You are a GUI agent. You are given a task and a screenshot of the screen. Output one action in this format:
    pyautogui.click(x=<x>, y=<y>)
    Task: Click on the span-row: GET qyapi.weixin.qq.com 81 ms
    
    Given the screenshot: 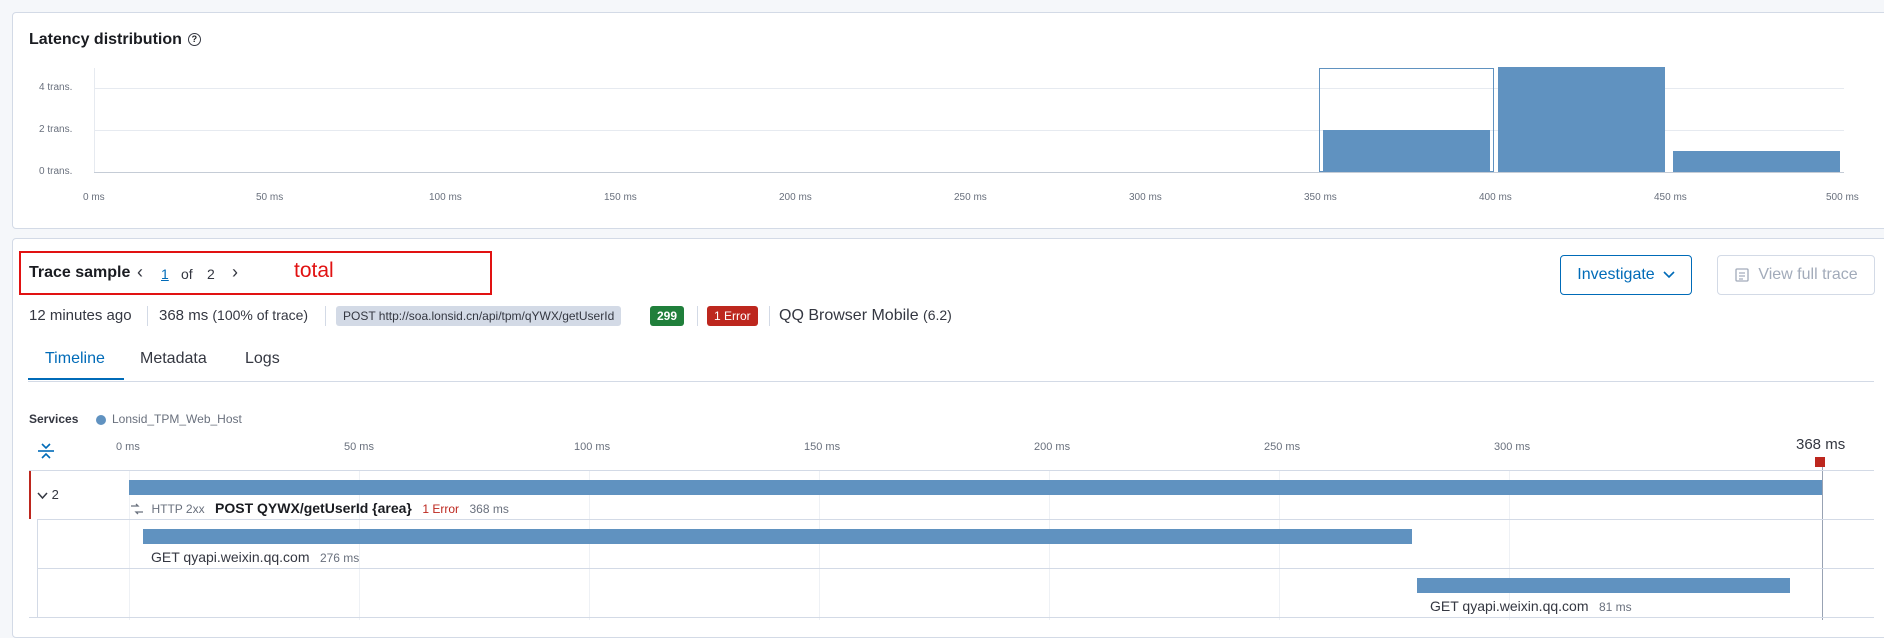 What is the action you would take?
    pyautogui.click(x=1531, y=607)
    